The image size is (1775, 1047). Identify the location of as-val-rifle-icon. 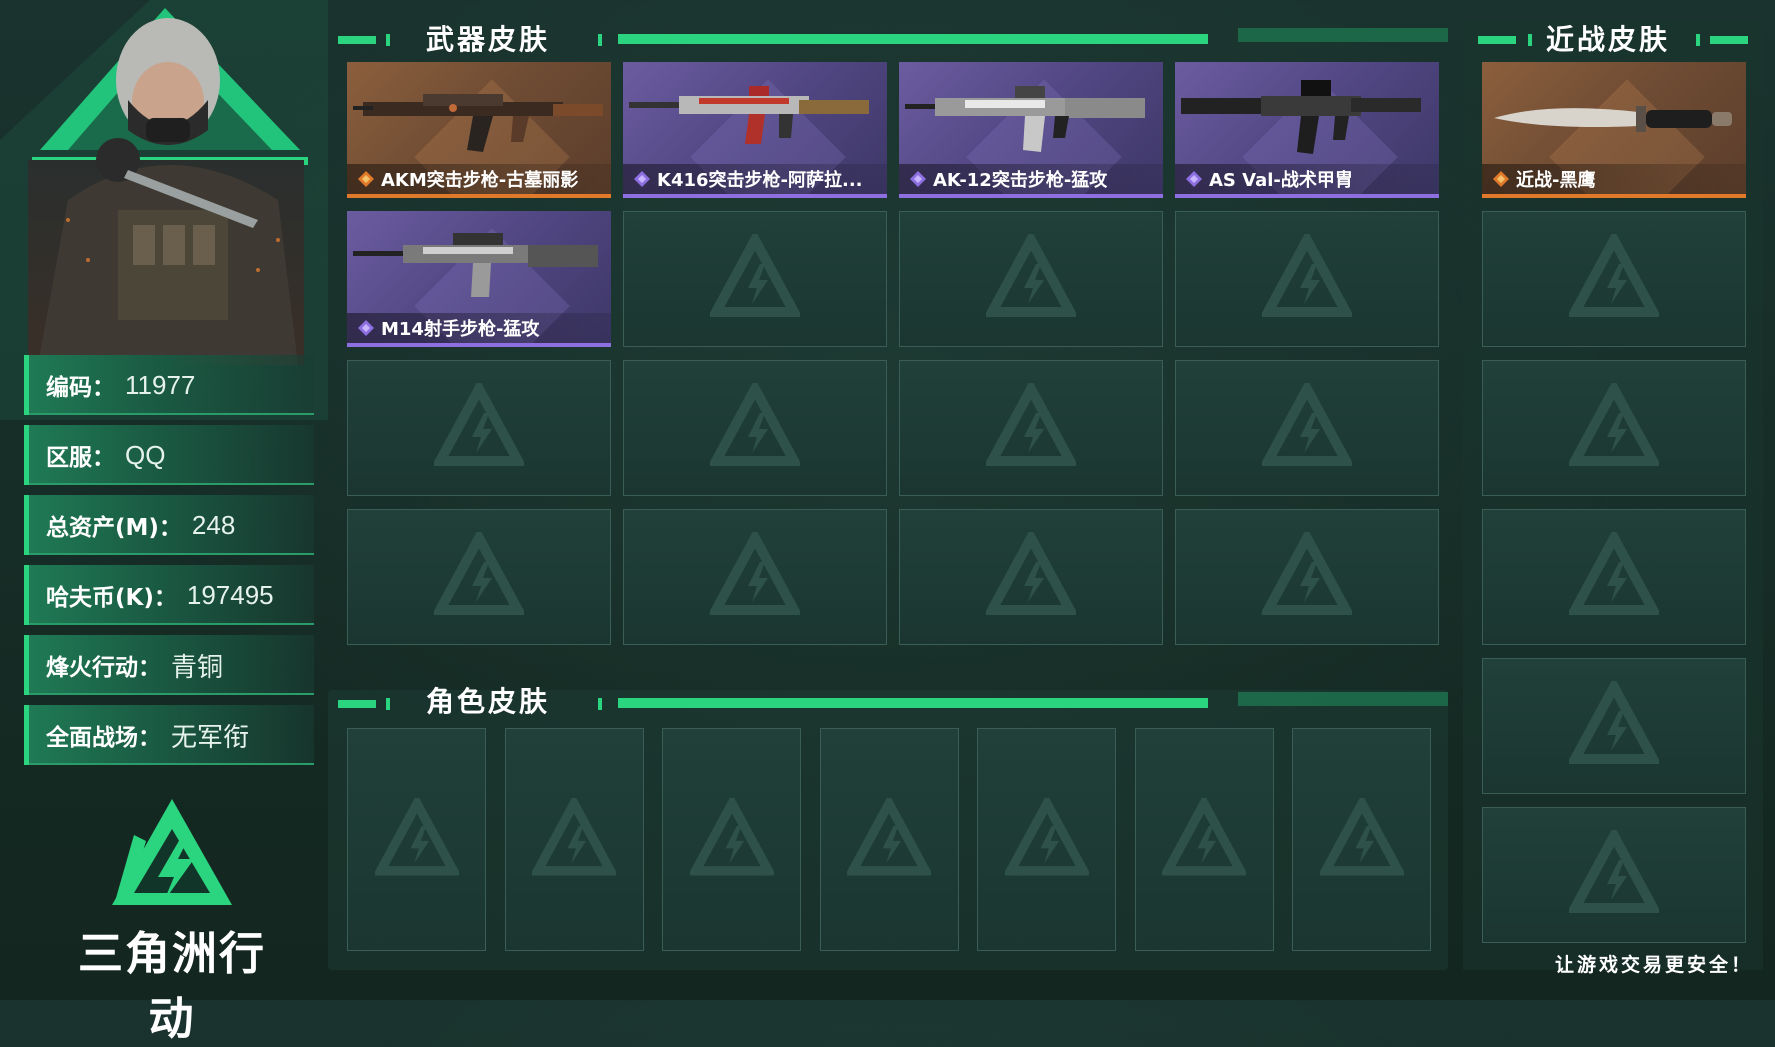
(1301, 117).